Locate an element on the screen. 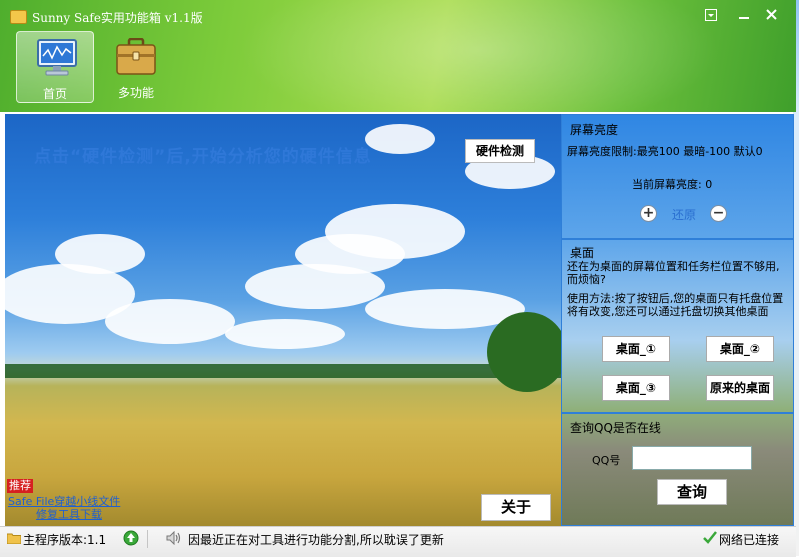 The image size is (799, 557). close-icon is located at coordinates (771, 14).